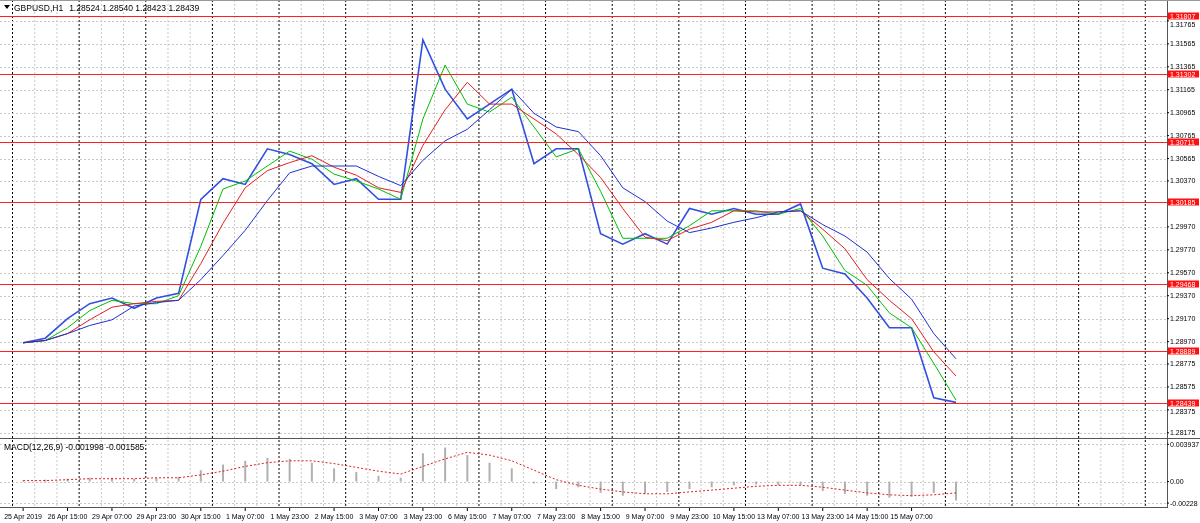 The width and height of the screenshot is (1200, 523). I want to click on chart-symbol: GBPUSD,H1, so click(39, 8).